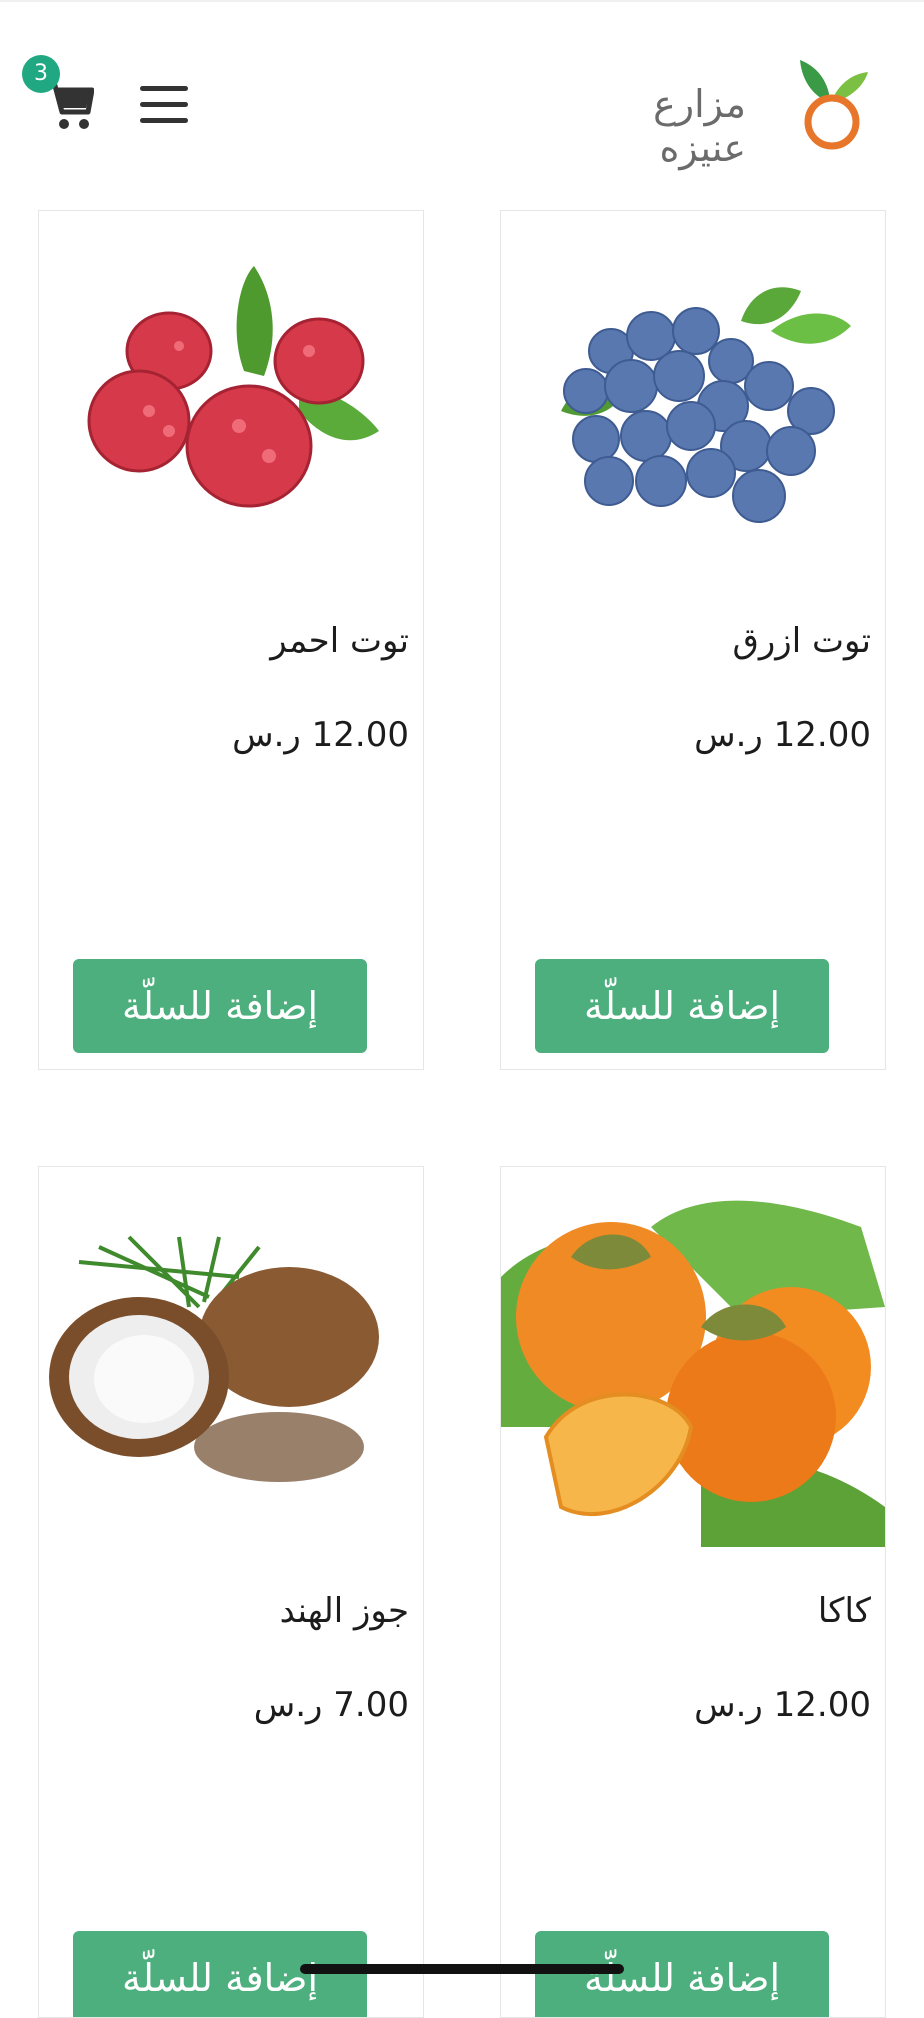 This screenshot has width=924, height=2018. Describe the element at coordinates (164, 106) in the screenshot. I see `hamburger-menu-icon` at that location.